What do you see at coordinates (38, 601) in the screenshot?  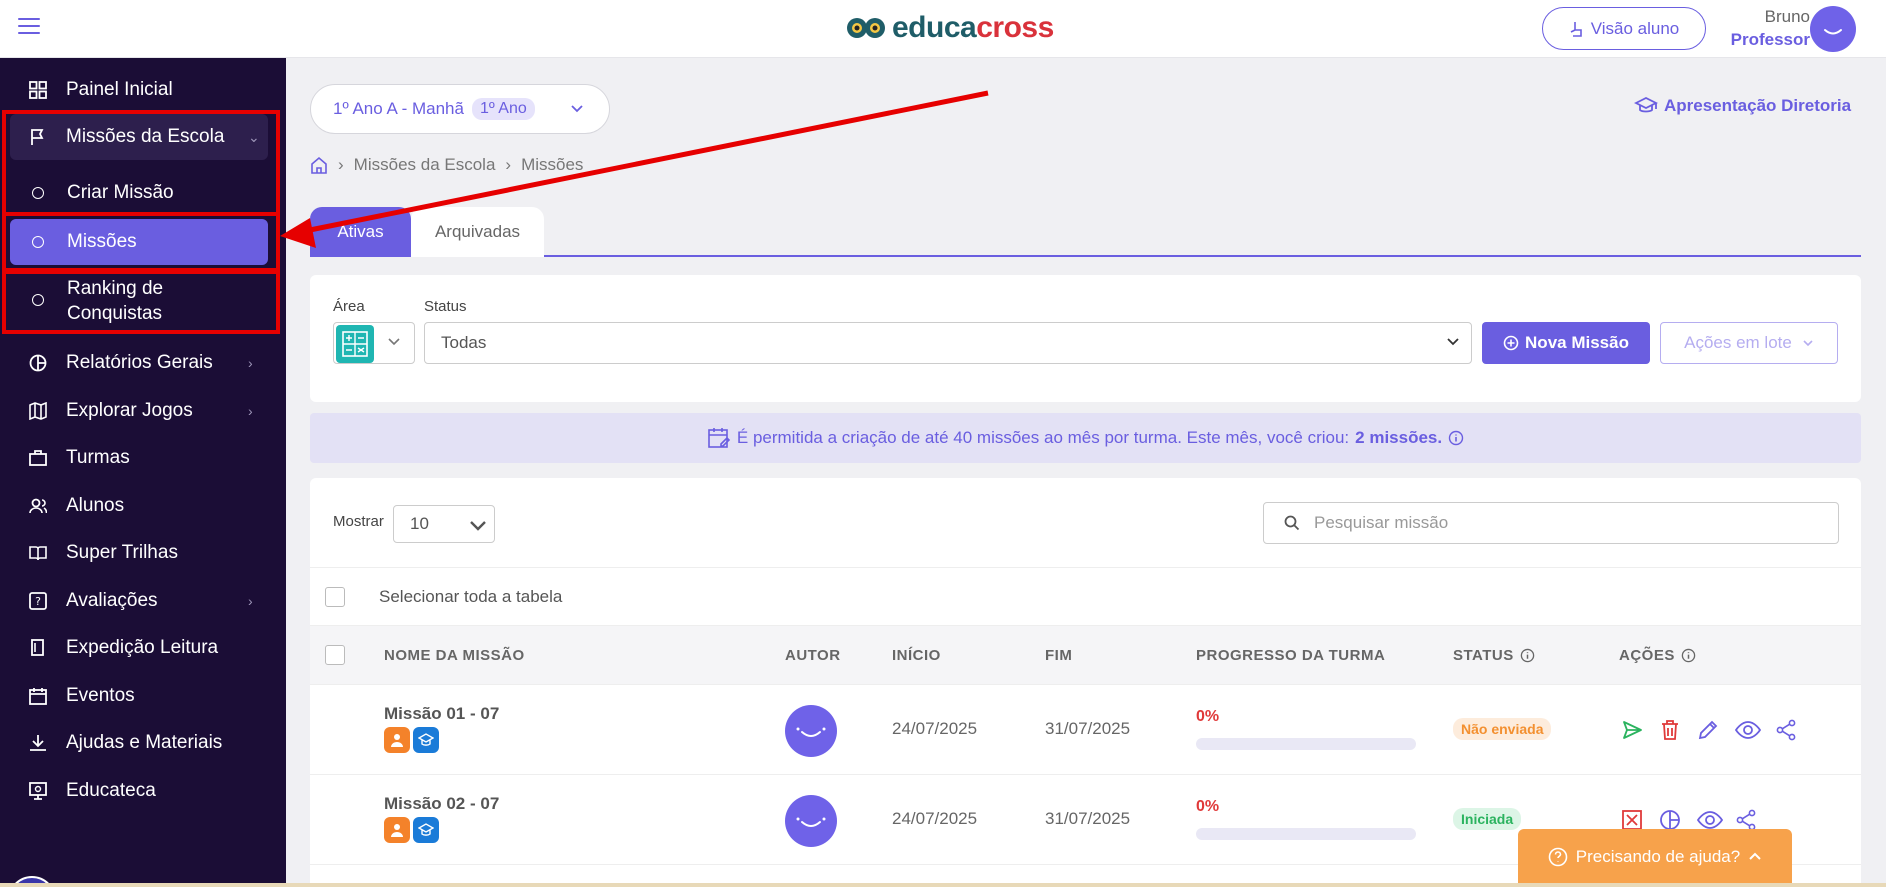 I see `quiz-icon: ?` at bounding box center [38, 601].